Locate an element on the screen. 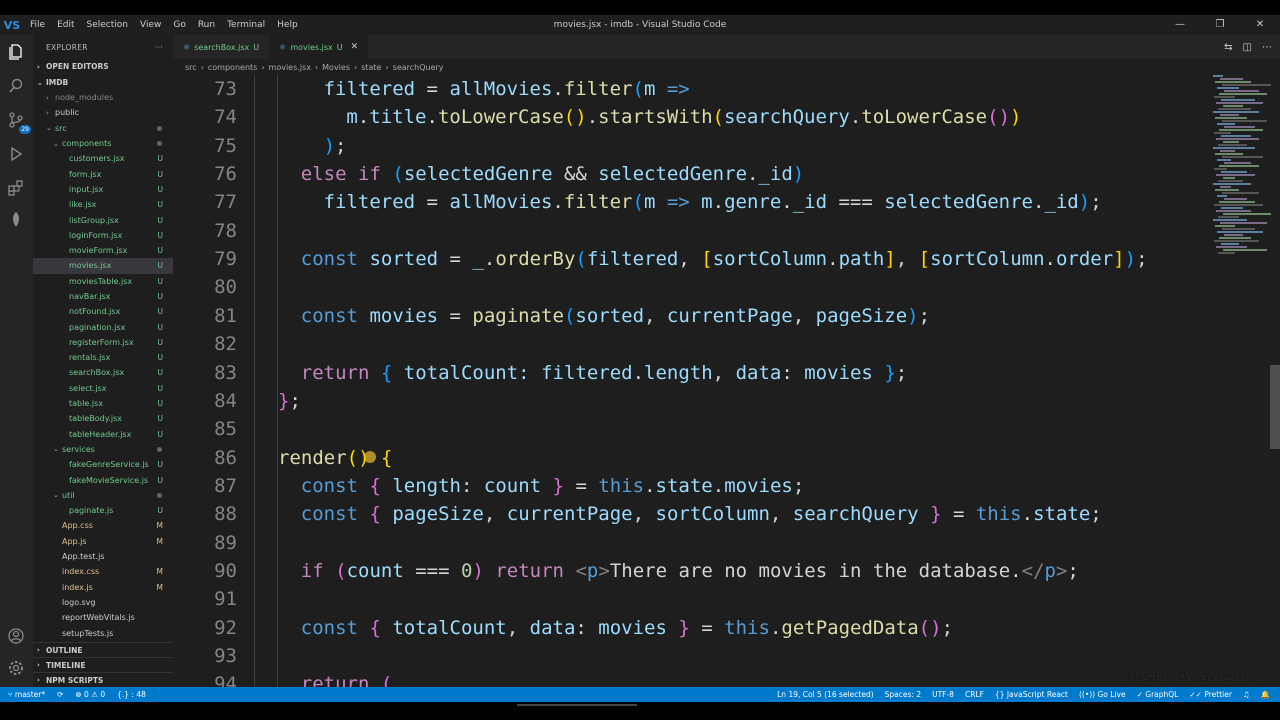 The height and width of the screenshot is (720, 1280). split-editor-icon: ◫ is located at coordinates (1247, 47).